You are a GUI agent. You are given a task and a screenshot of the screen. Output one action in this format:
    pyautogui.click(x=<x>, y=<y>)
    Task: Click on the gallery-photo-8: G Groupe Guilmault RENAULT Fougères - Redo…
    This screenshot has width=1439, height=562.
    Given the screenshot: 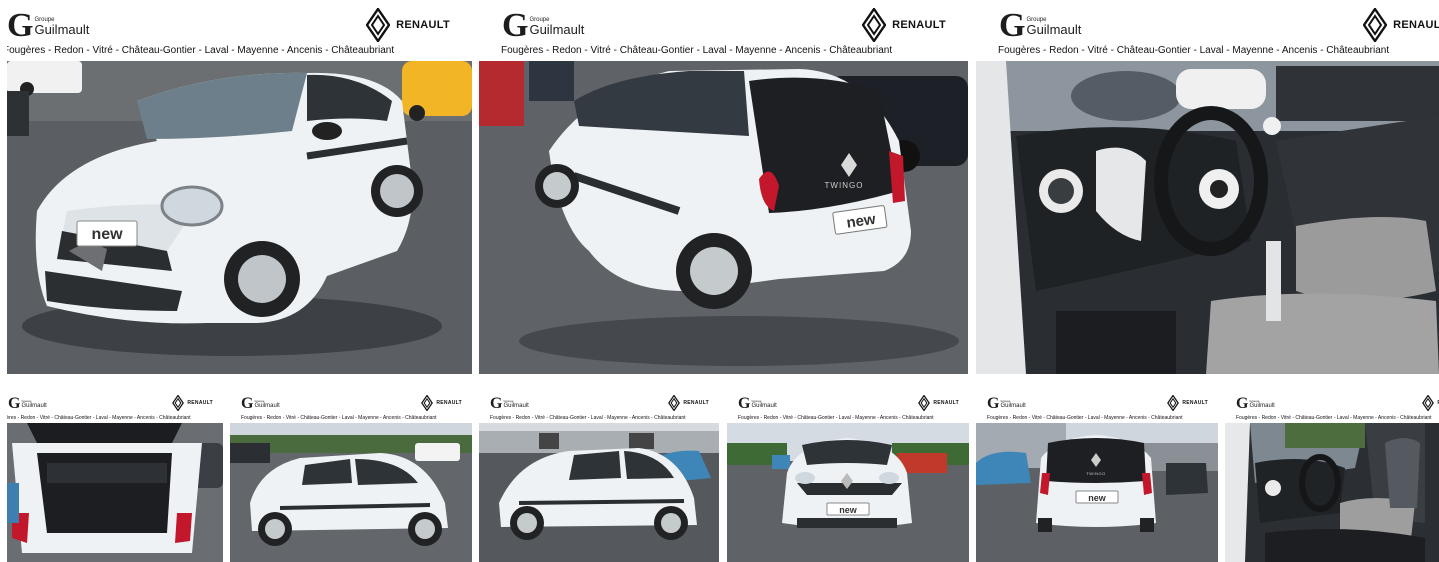 What is the action you would take?
    pyautogui.click(x=1097, y=474)
    